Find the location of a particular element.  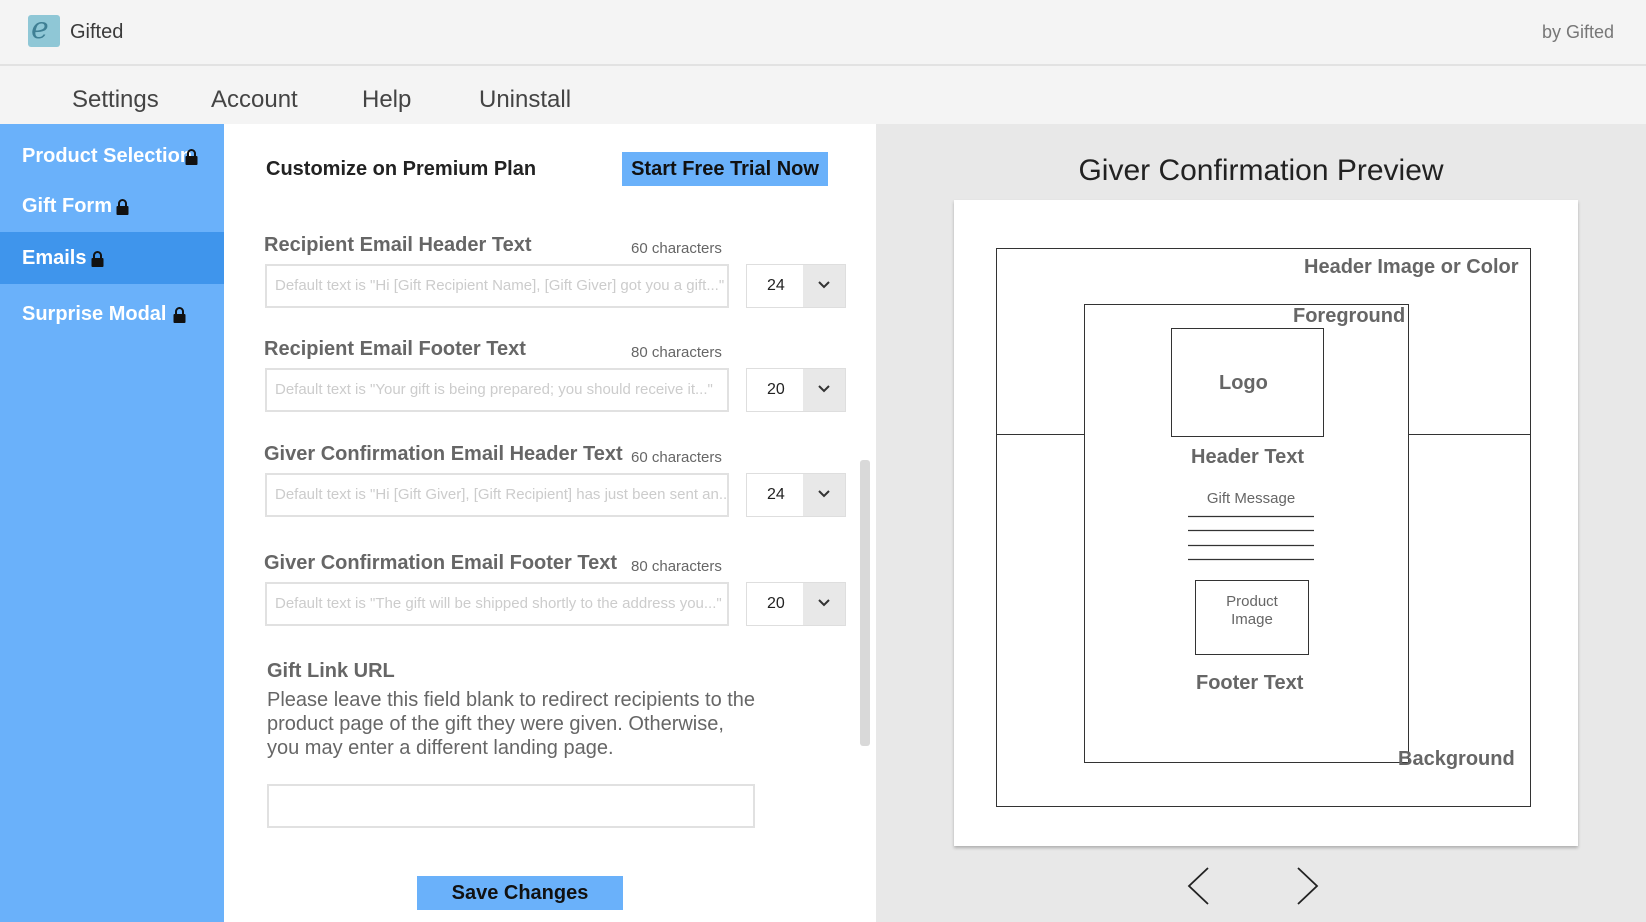

field-label: Recipient Email Header Text is located at coordinates (398, 245).